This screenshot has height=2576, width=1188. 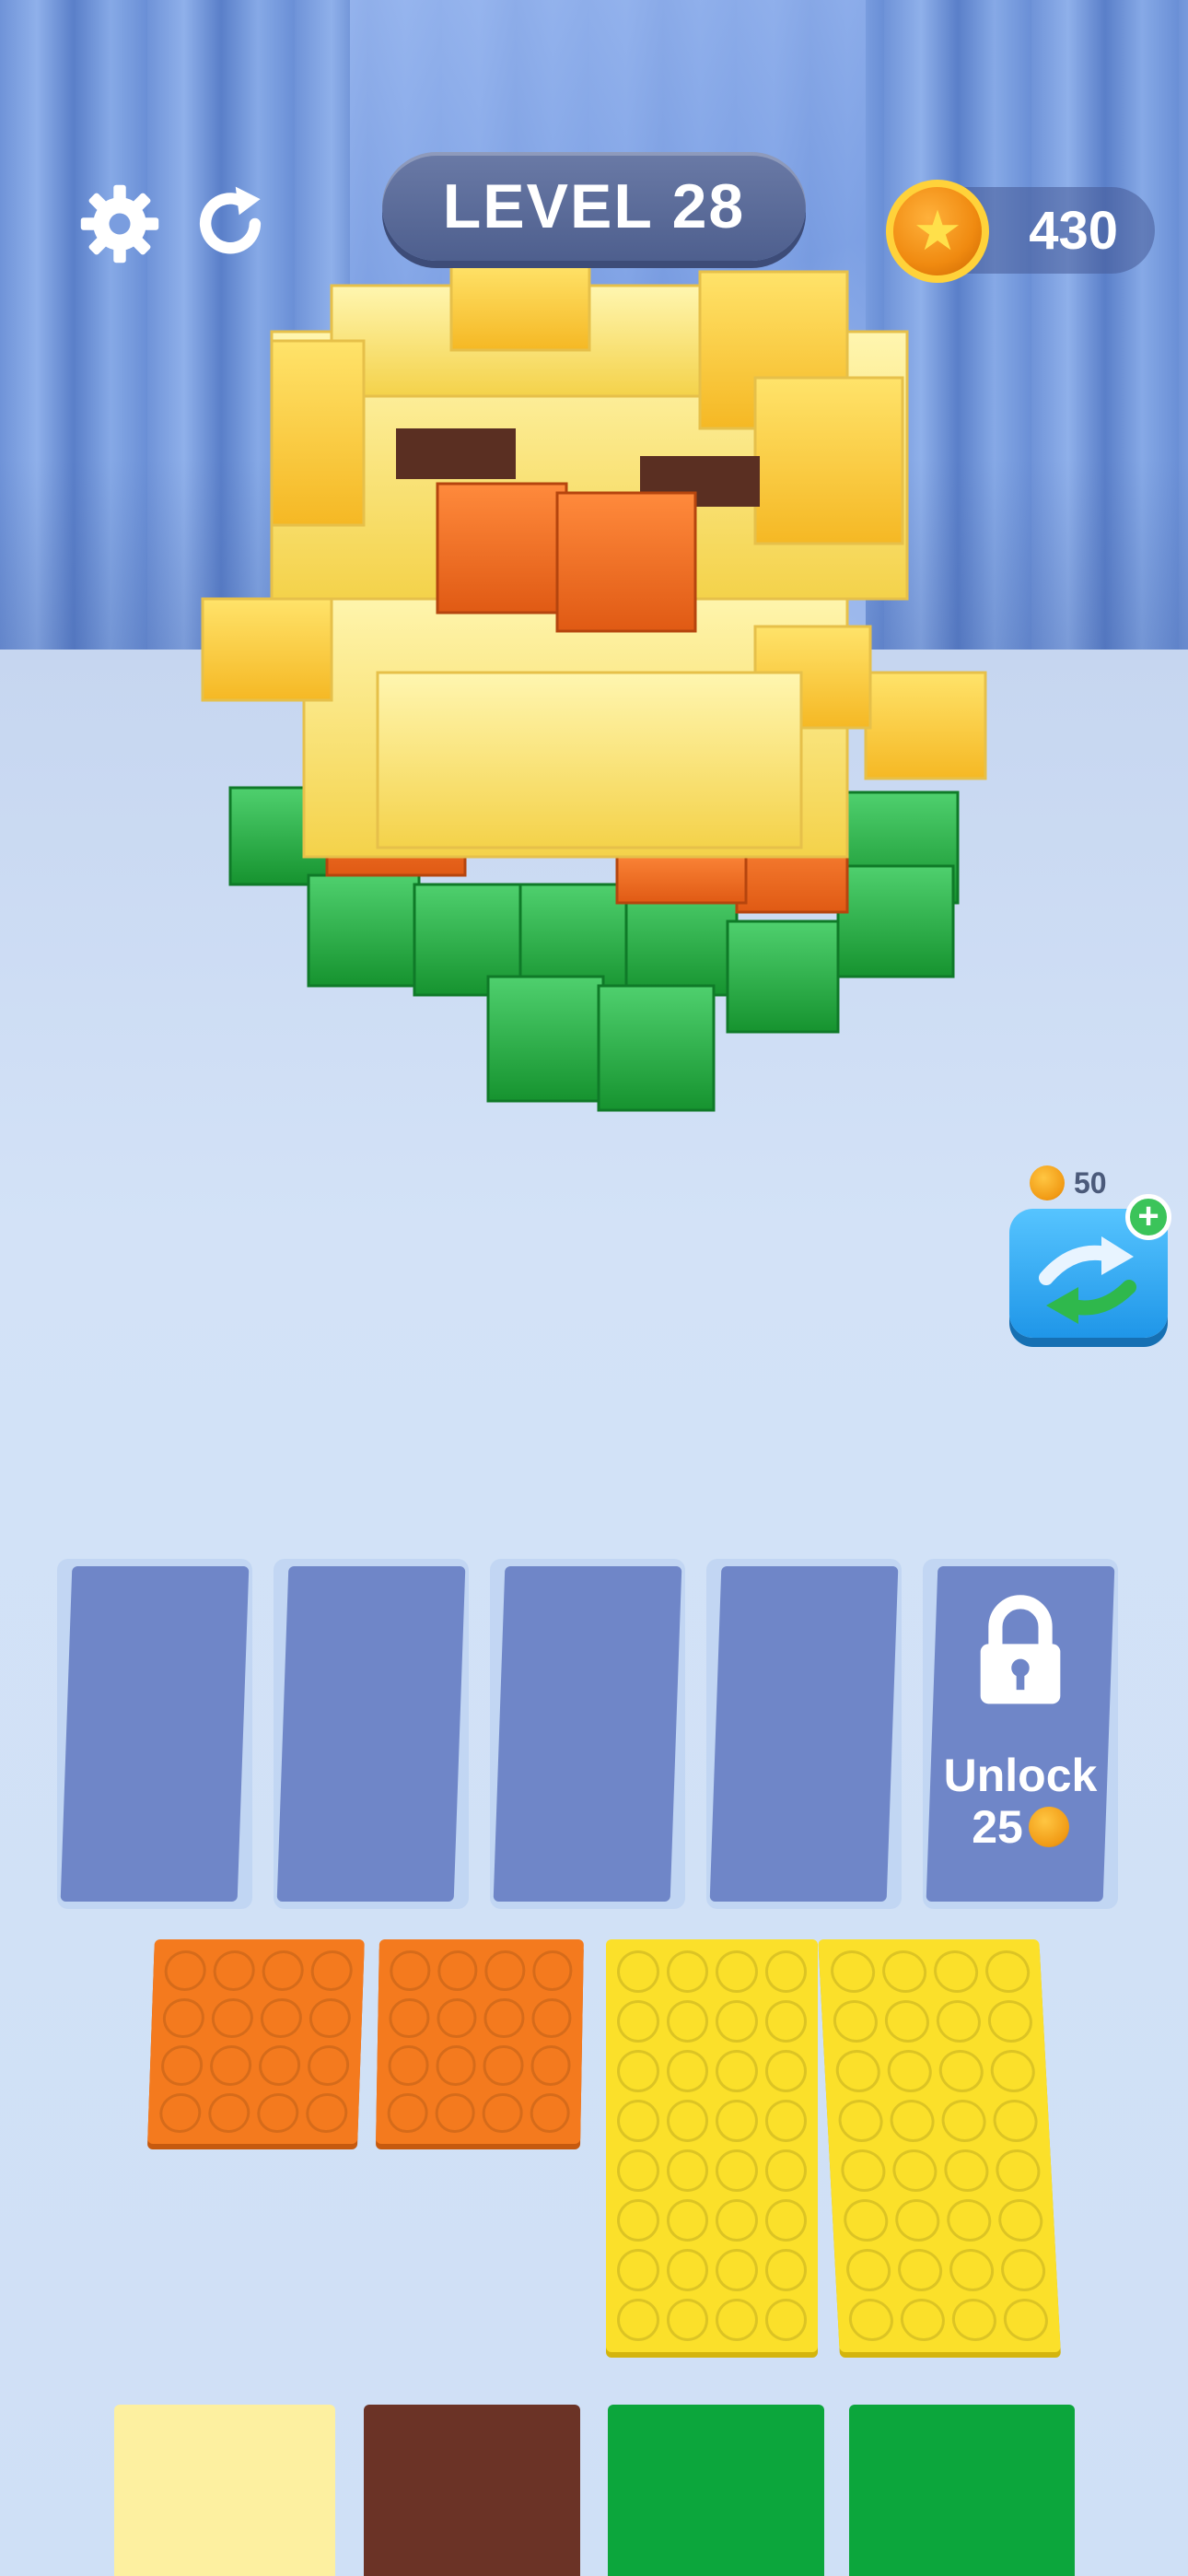 I want to click on unlock-cost: 25, so click(x=1020, y=1827).